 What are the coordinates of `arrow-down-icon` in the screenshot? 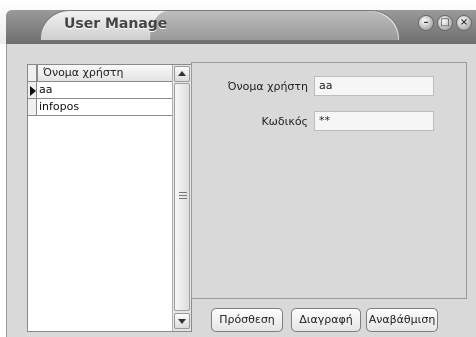 It's located at (182, 321).